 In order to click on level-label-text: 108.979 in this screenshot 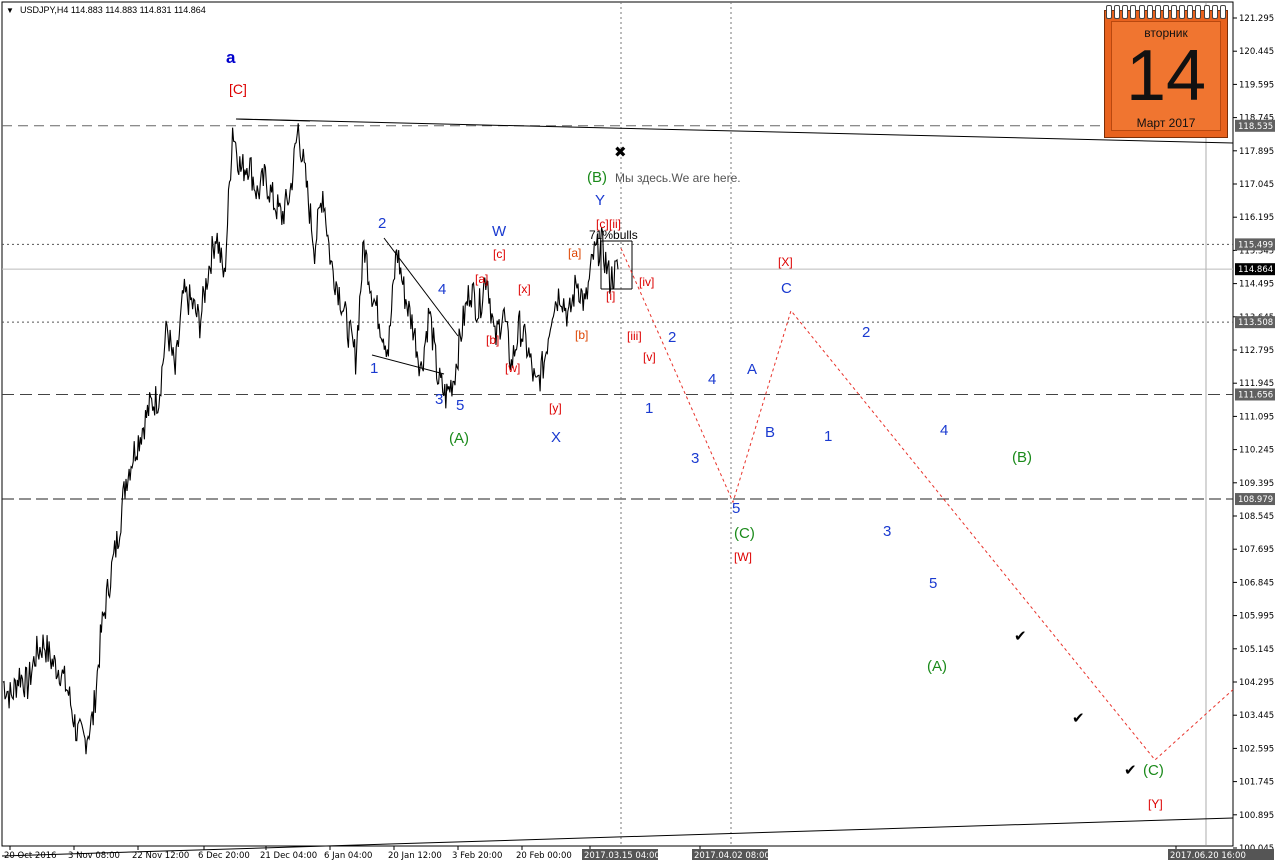, I will do `click(1255, 500)`.